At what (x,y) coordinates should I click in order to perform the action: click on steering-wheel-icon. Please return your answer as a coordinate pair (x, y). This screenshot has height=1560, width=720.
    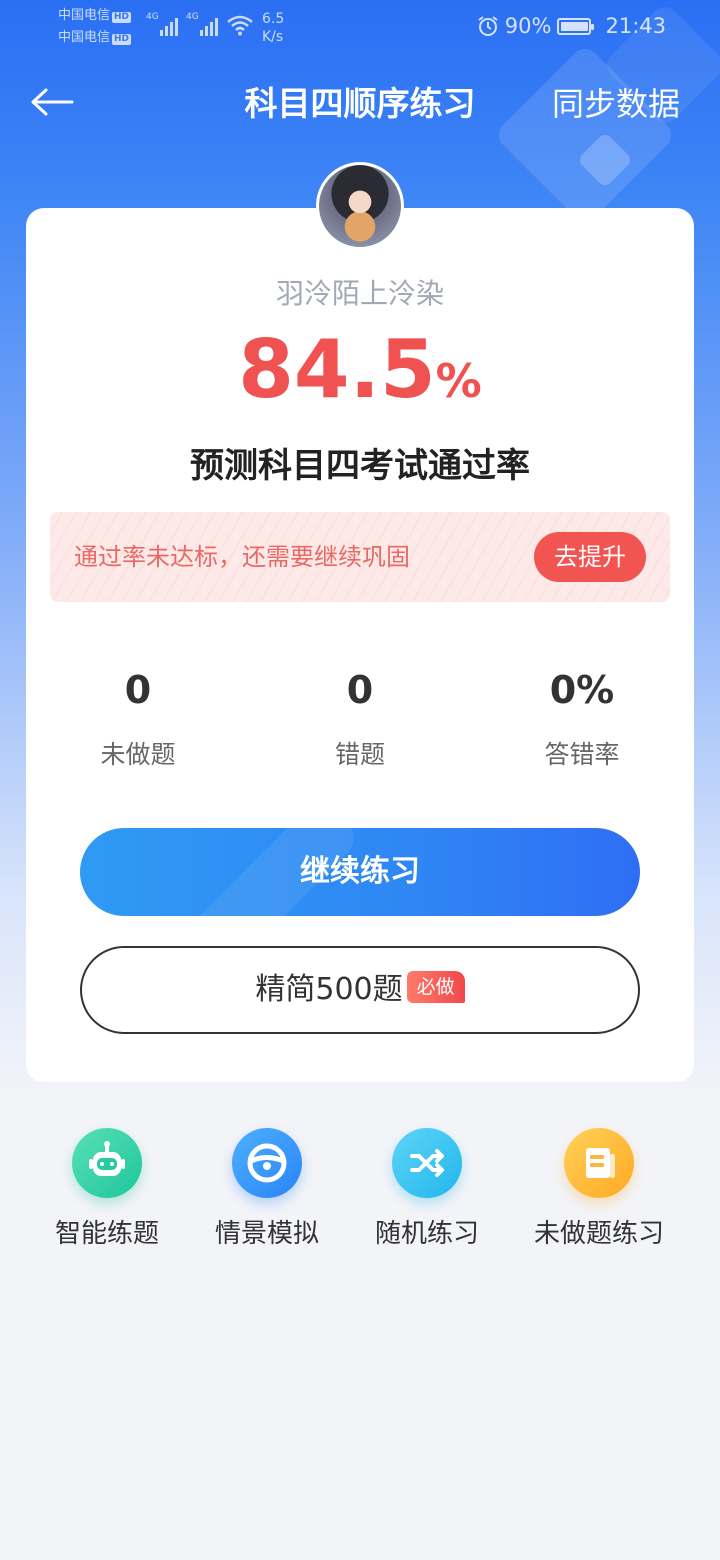
    Looking at the image, I should click on (267, 1163).